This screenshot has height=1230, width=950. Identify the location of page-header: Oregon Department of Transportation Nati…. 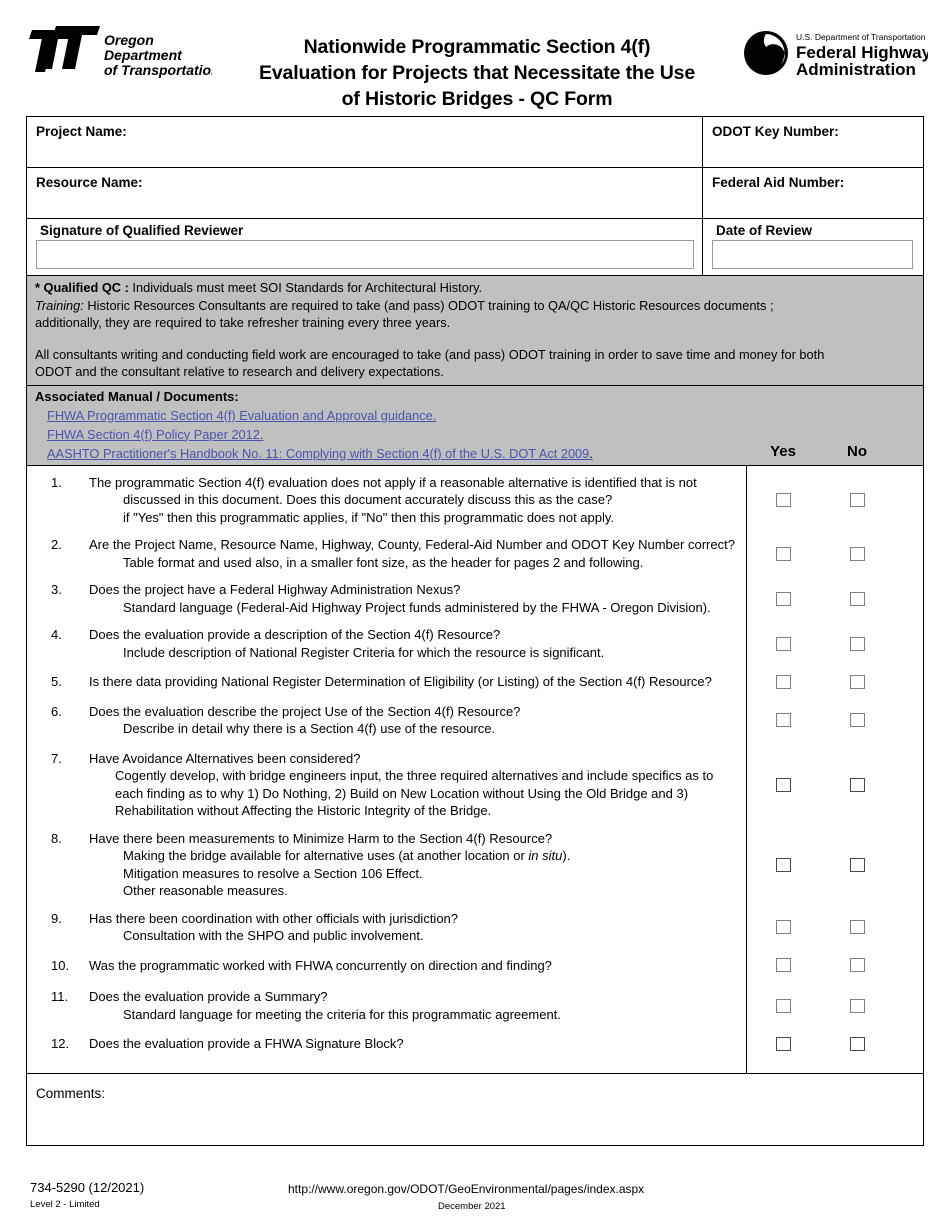
(475, 56).